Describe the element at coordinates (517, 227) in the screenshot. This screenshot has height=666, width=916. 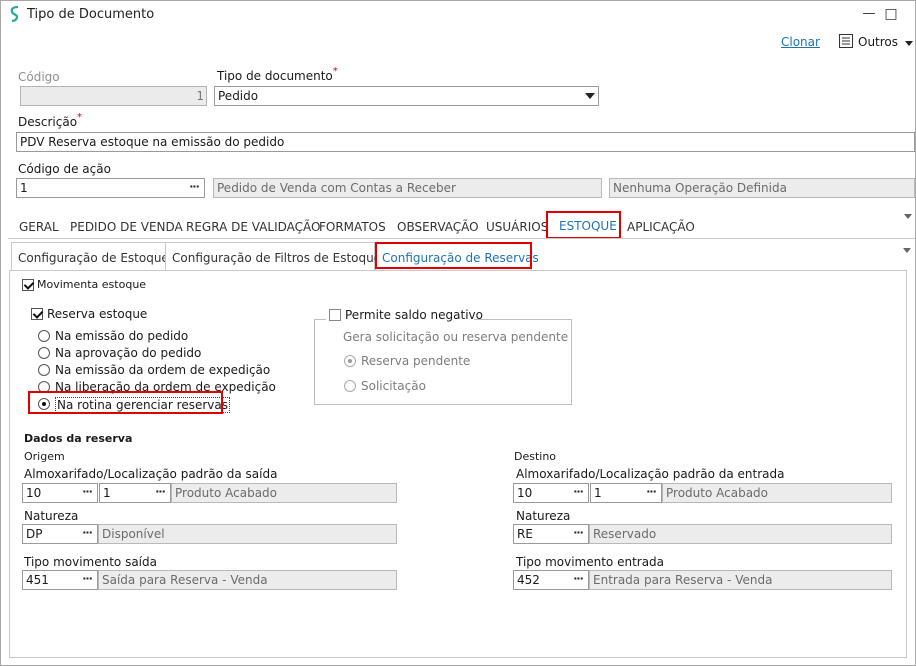
I see `tab-usuarios: USUÁRIOS` at that location.